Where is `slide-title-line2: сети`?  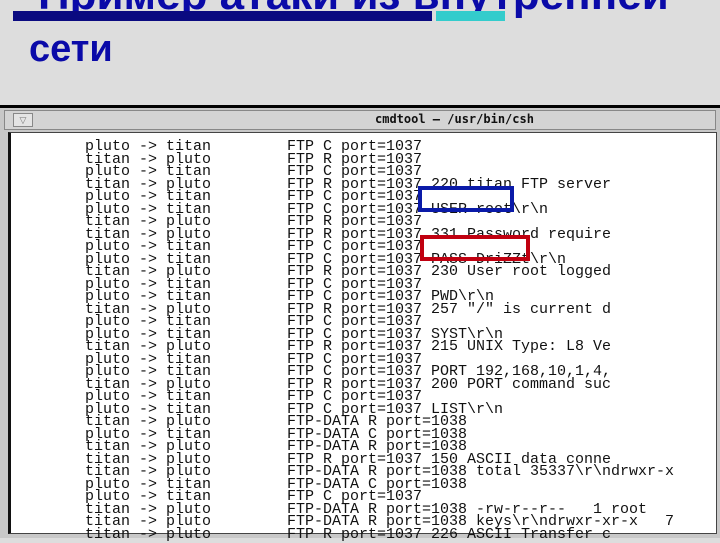
slide-title-line2: сети is located at coordinates (71, 49).